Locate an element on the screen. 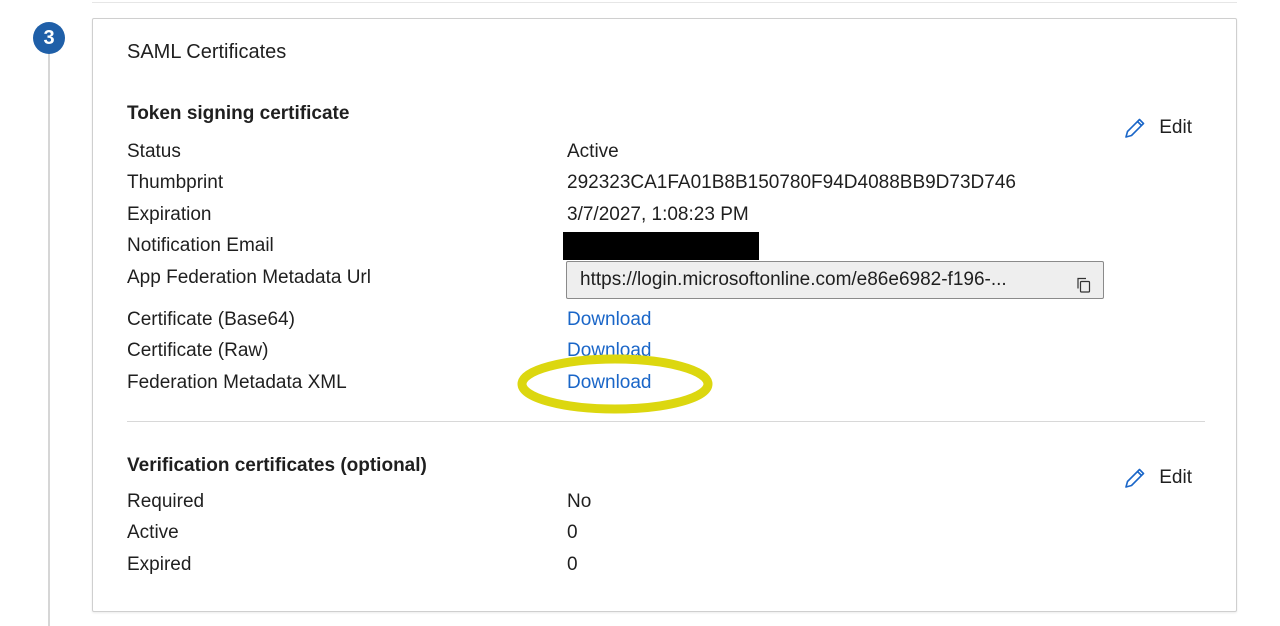 Image resolution: width=1280 pixels, height=626 pixels. required-value: No is located at coordinates (579, 501).